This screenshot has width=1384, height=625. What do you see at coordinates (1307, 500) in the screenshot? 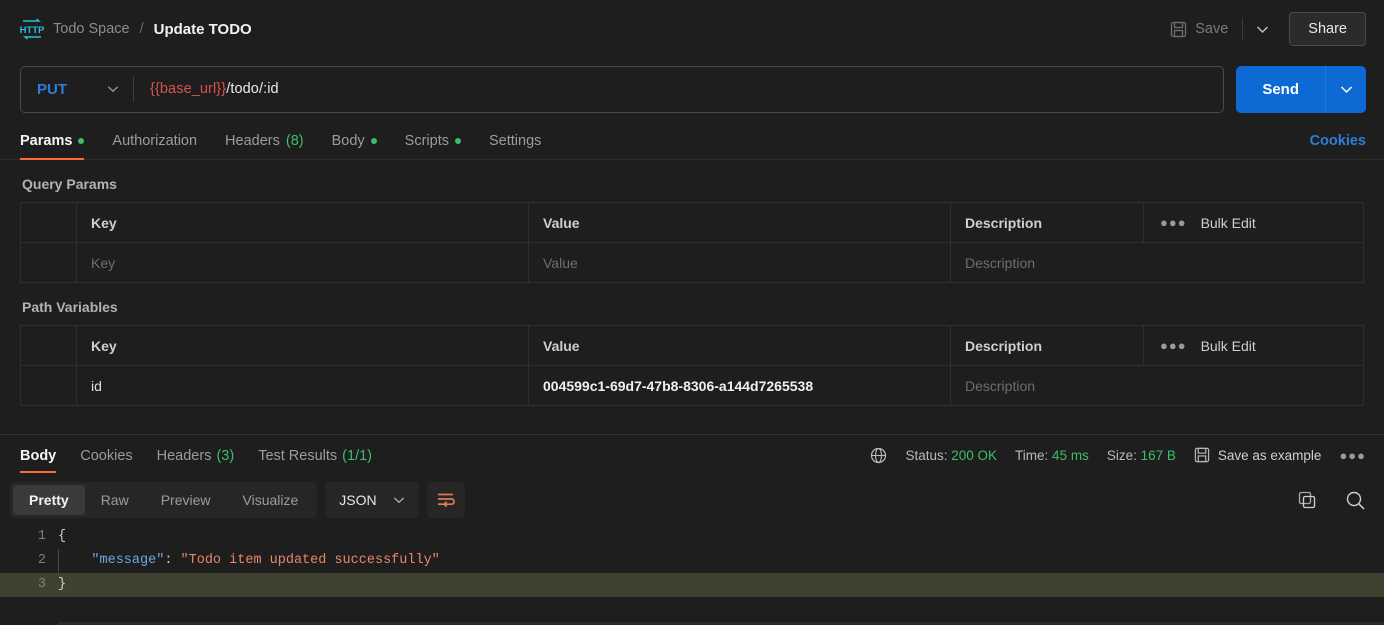
I see `copy-icon` at bounding box center [1307, 500].